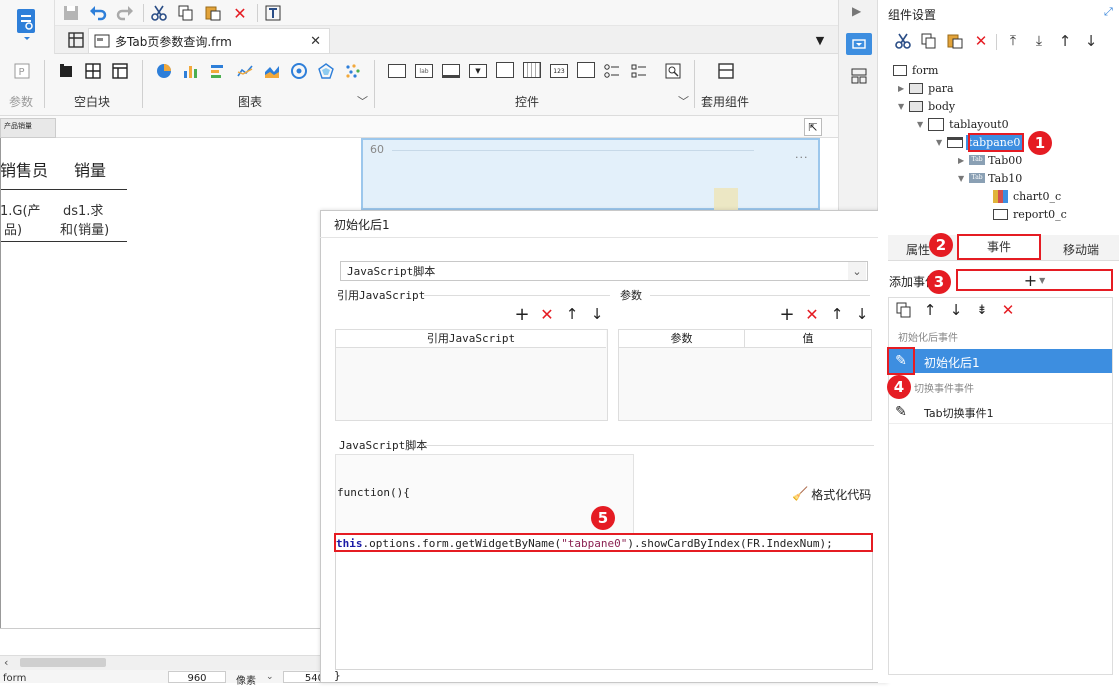 This screenshot has height=687, width=1119. I want to click on chart-widget, so click(590, 174).